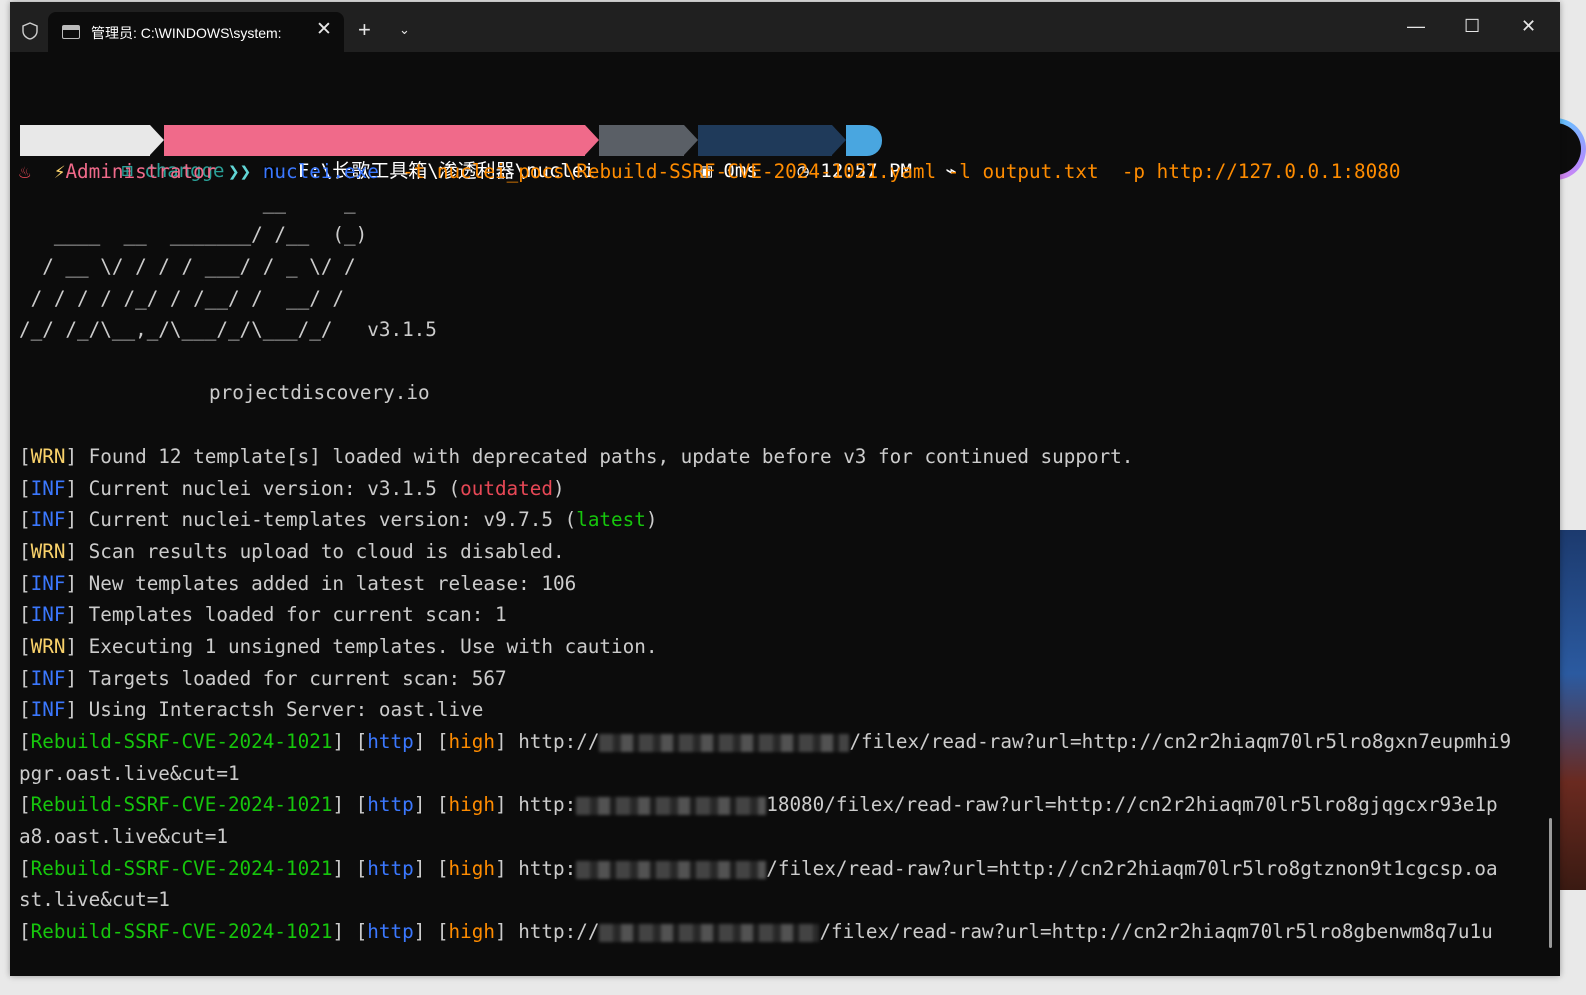  Describe the element at coordinates (123, 836) in the screenshot. I see `result-line-cont: a8.oast.live&cut=1` at that location.